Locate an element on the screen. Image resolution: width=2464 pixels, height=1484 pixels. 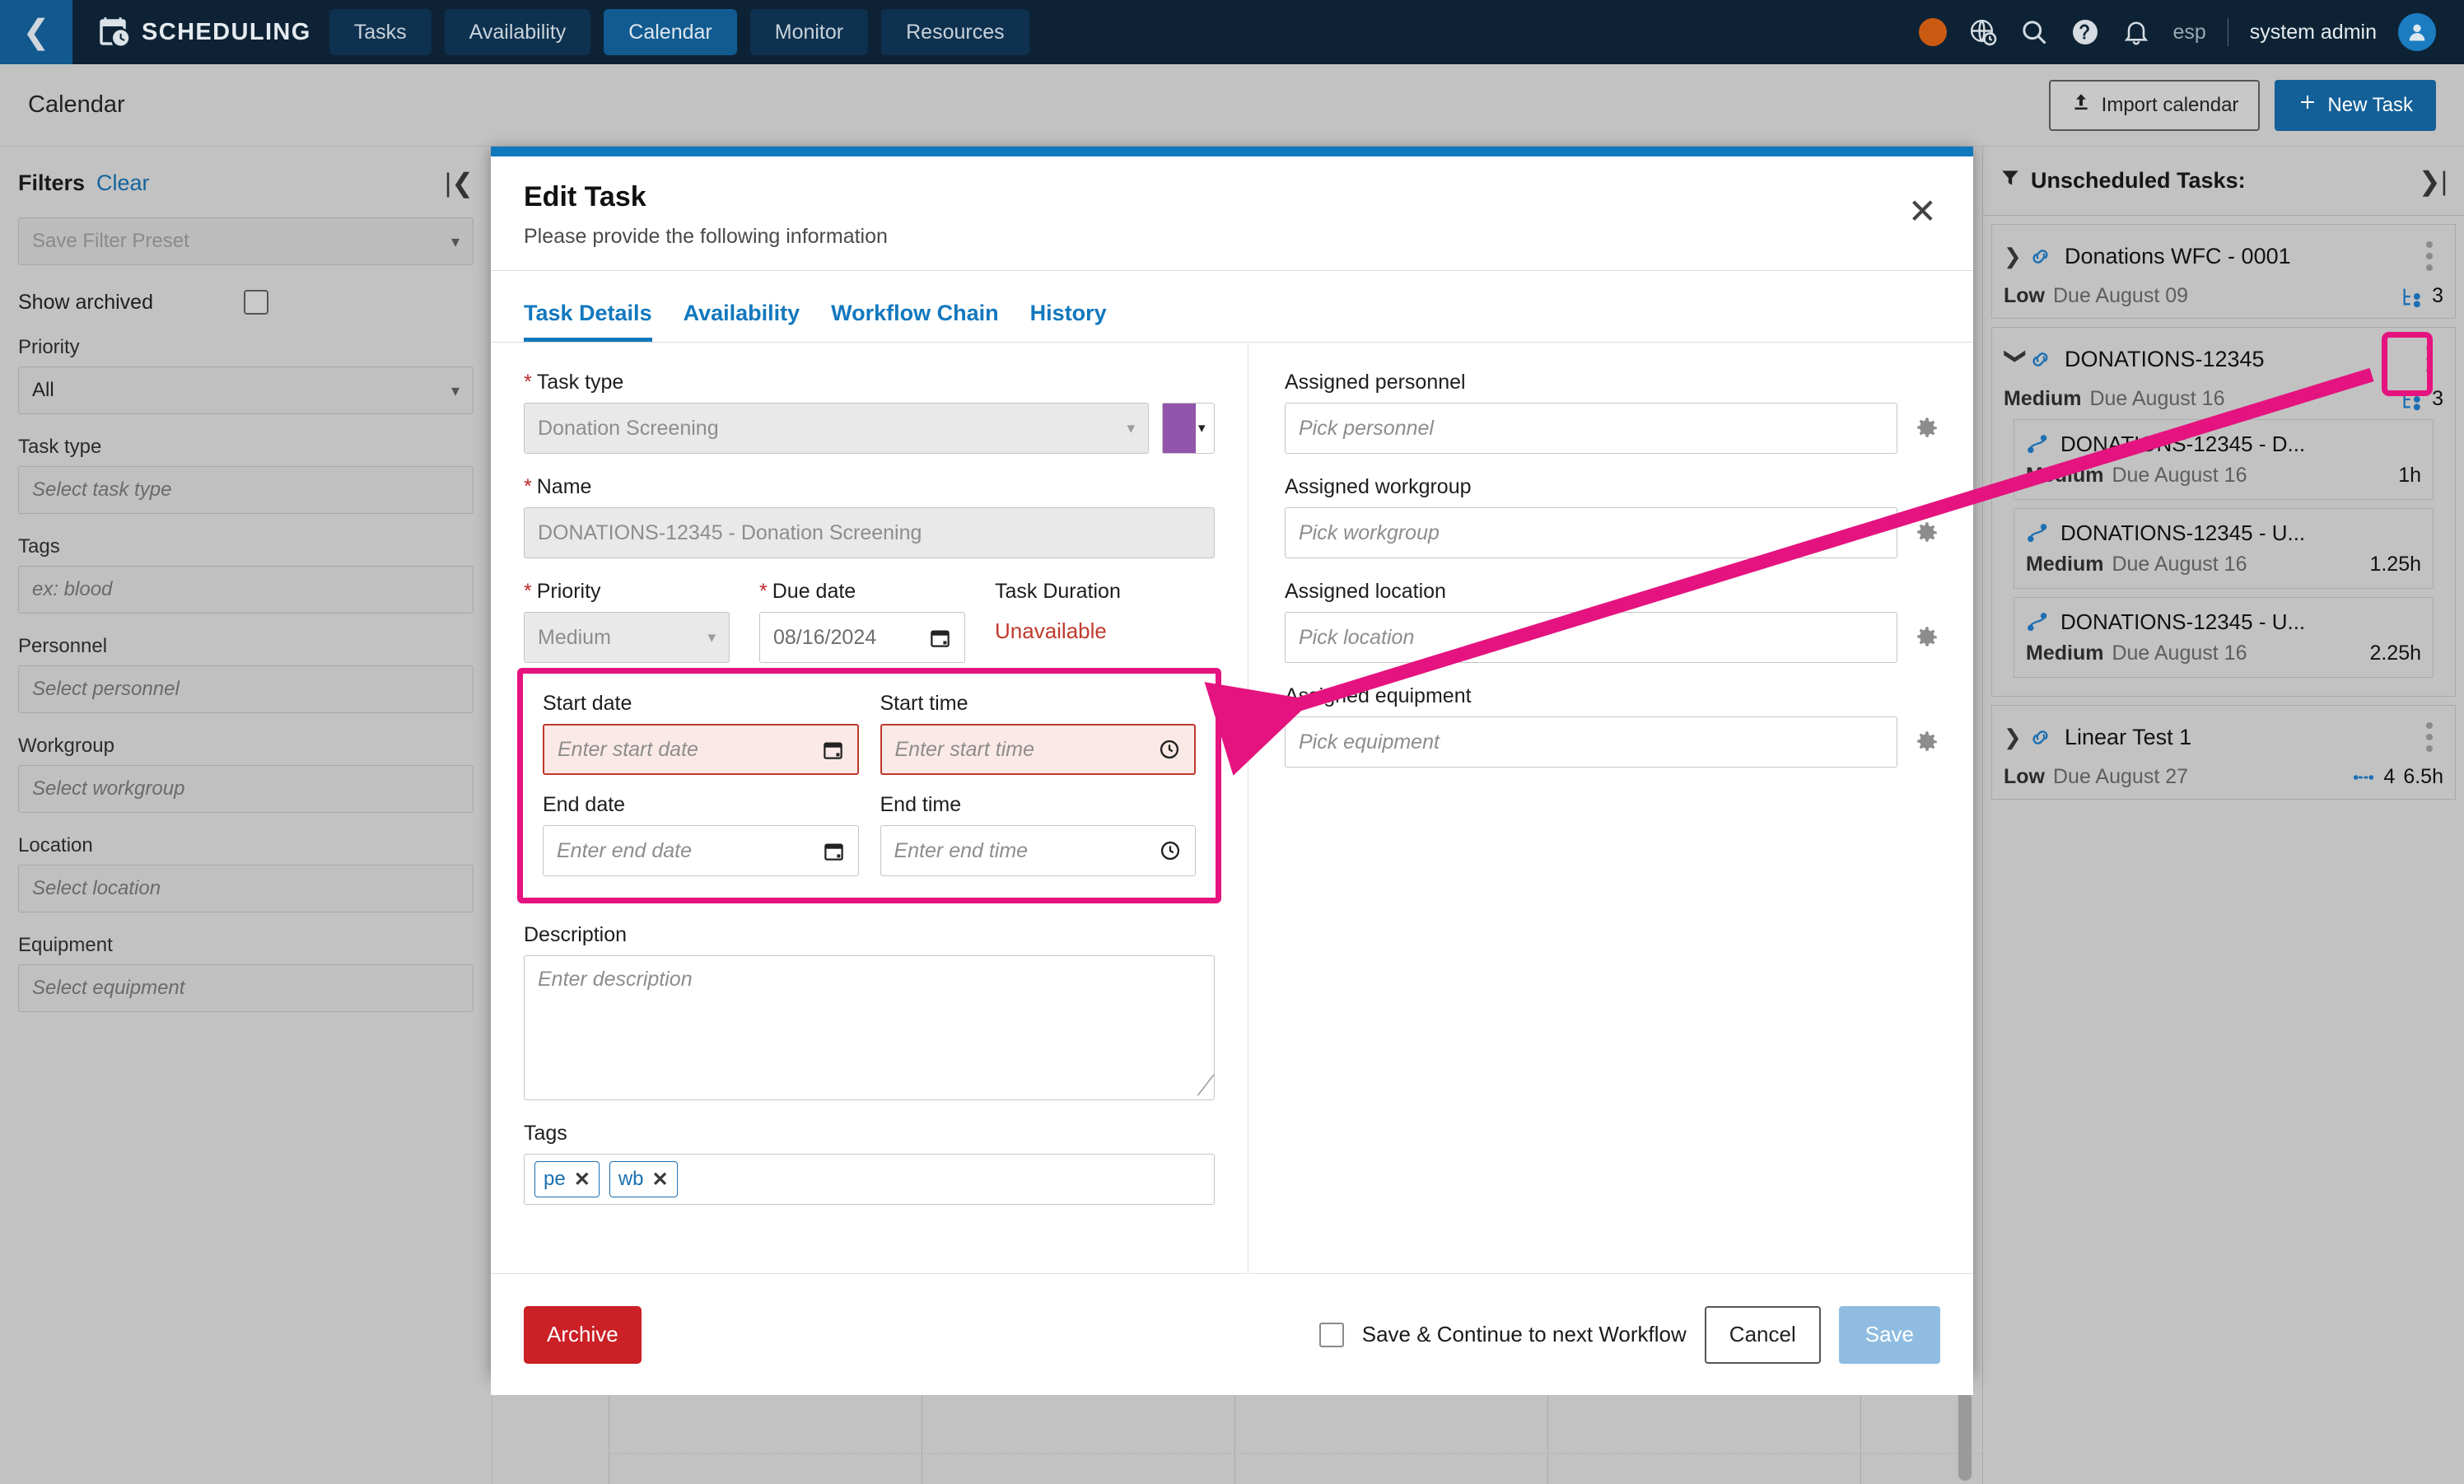
save-filter-preset-select: Save Filter Preset ▾ is located at coordinates (246, 241).